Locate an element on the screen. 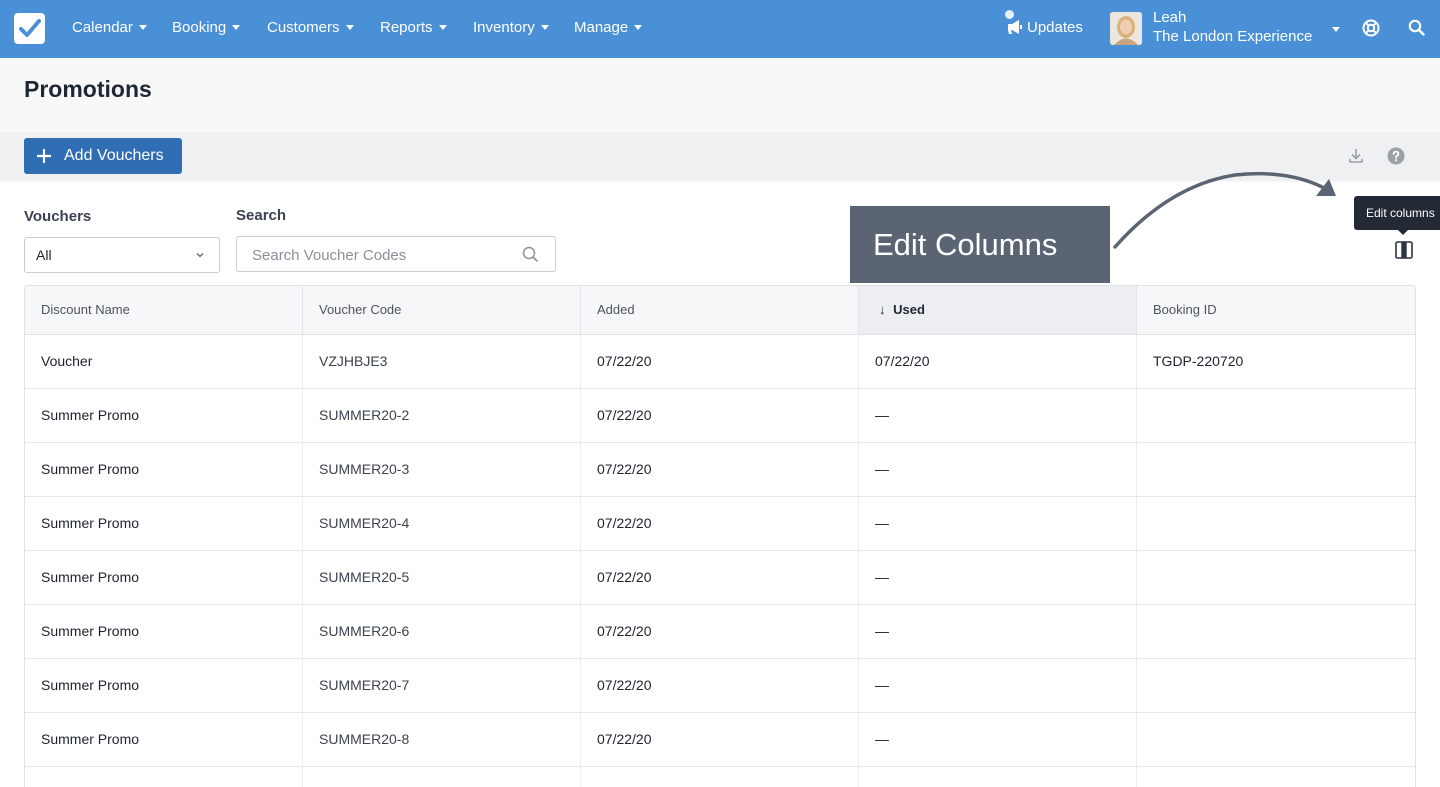 Image resolution: width=1440 pixels, height=787 pixels. nav-manage-label: Manage is located at coordinates (601, 27).